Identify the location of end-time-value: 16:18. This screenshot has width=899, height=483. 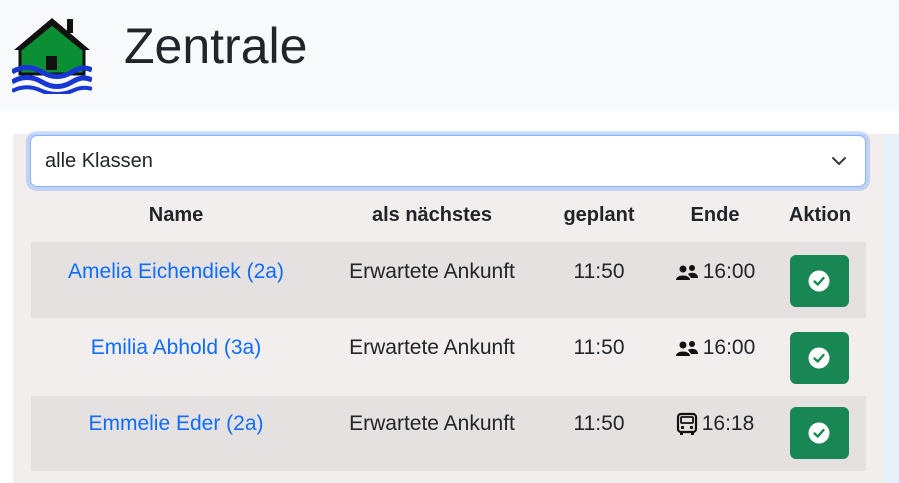
(728, 423).